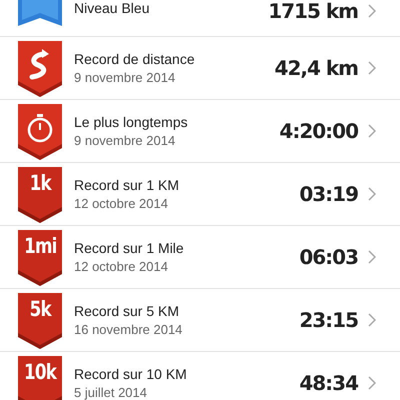  What do you see at coordinates (127, 185) in the screenshot?
I see `record-title: Record sur 1 KM` at bounding box center [127, 185].